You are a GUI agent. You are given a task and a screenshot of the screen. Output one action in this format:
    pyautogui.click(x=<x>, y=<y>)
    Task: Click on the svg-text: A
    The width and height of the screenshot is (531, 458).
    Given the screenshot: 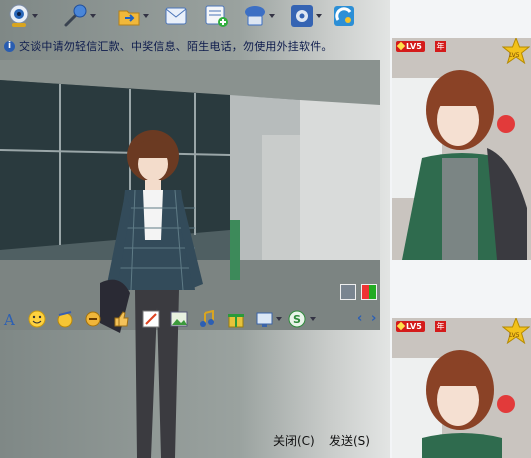 What is the action you would take?
    pyautogui.click(x=9, y=319)
    